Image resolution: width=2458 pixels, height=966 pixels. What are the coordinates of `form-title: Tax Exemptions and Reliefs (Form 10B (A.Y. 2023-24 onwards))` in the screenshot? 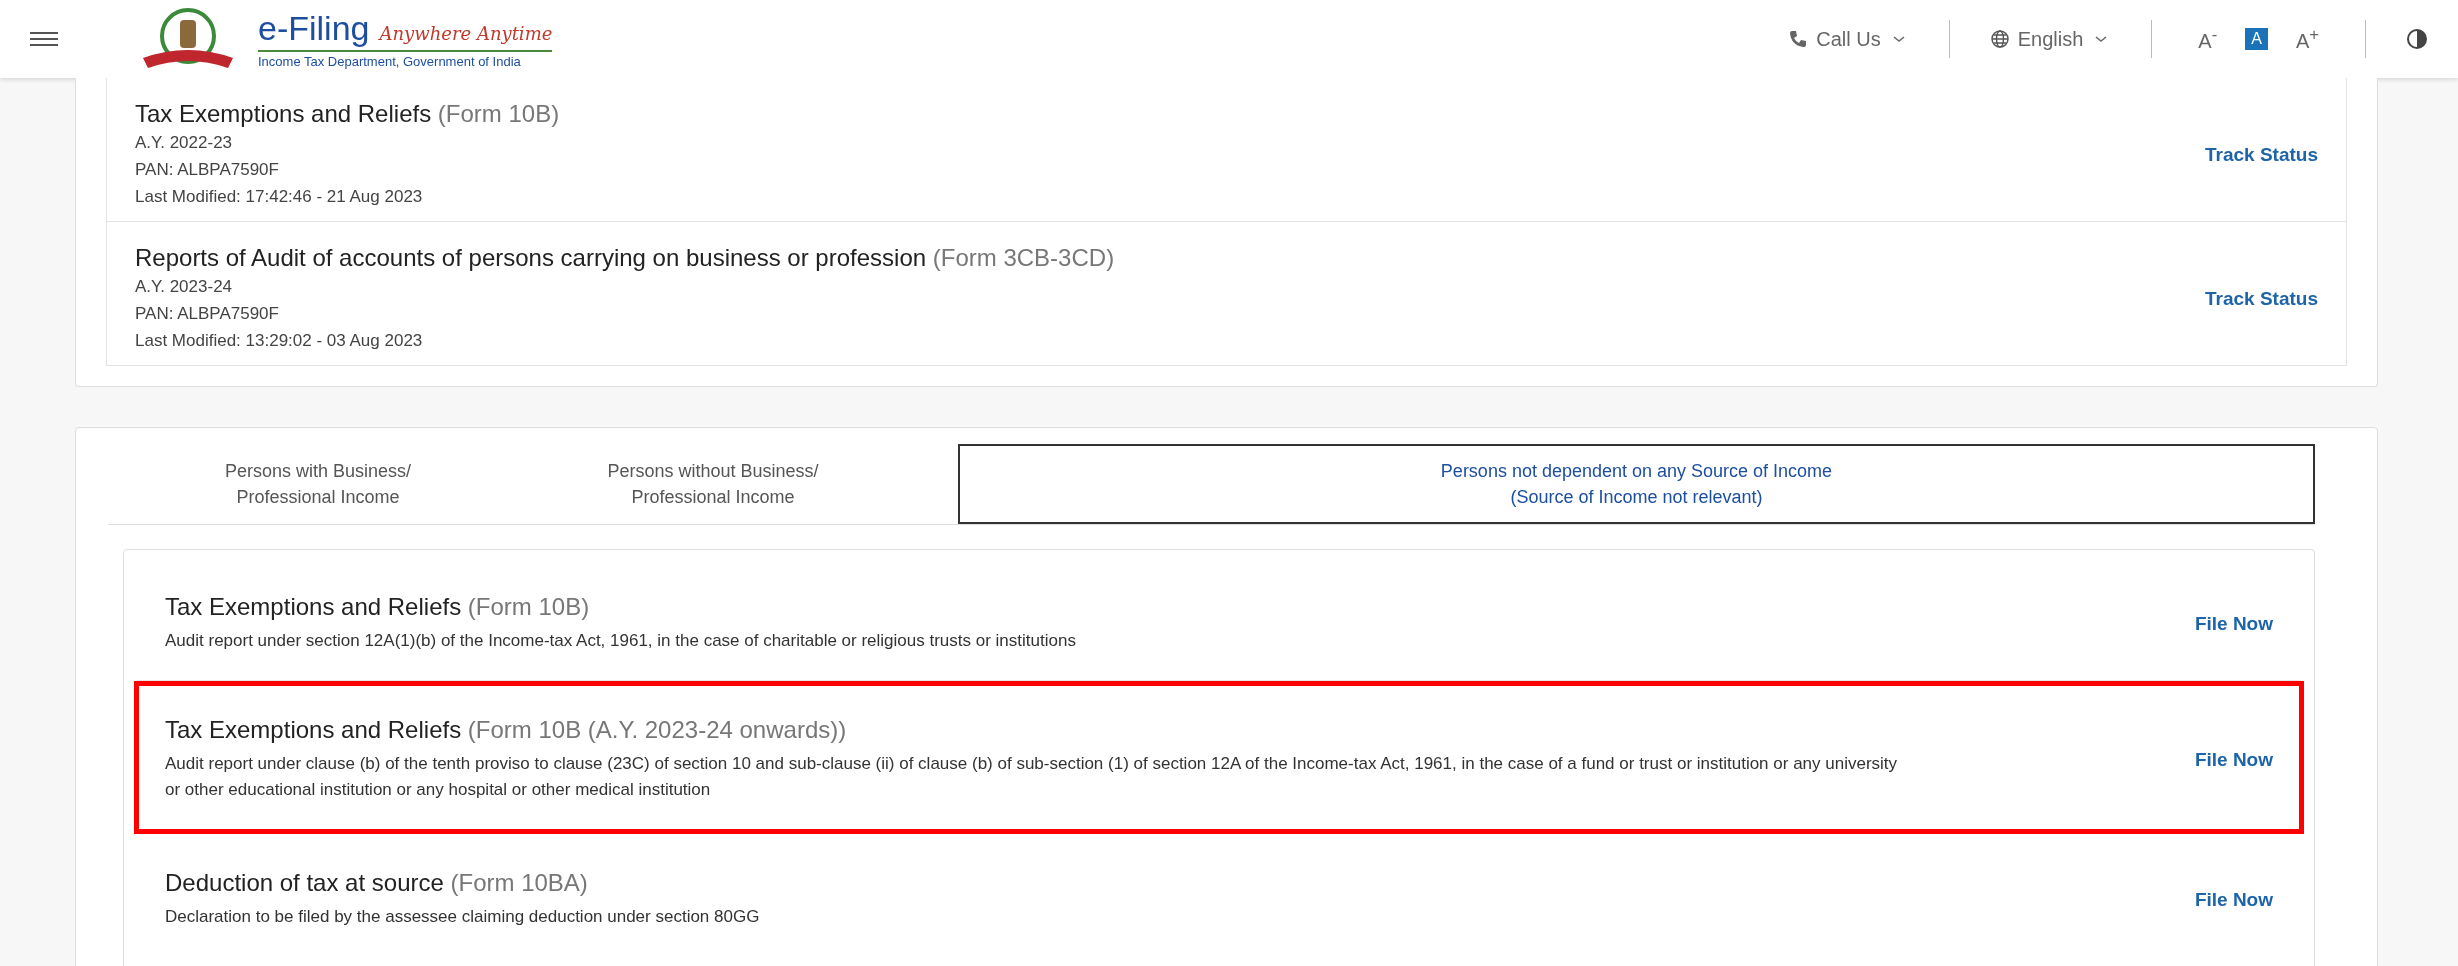 It's located at (506, 730).